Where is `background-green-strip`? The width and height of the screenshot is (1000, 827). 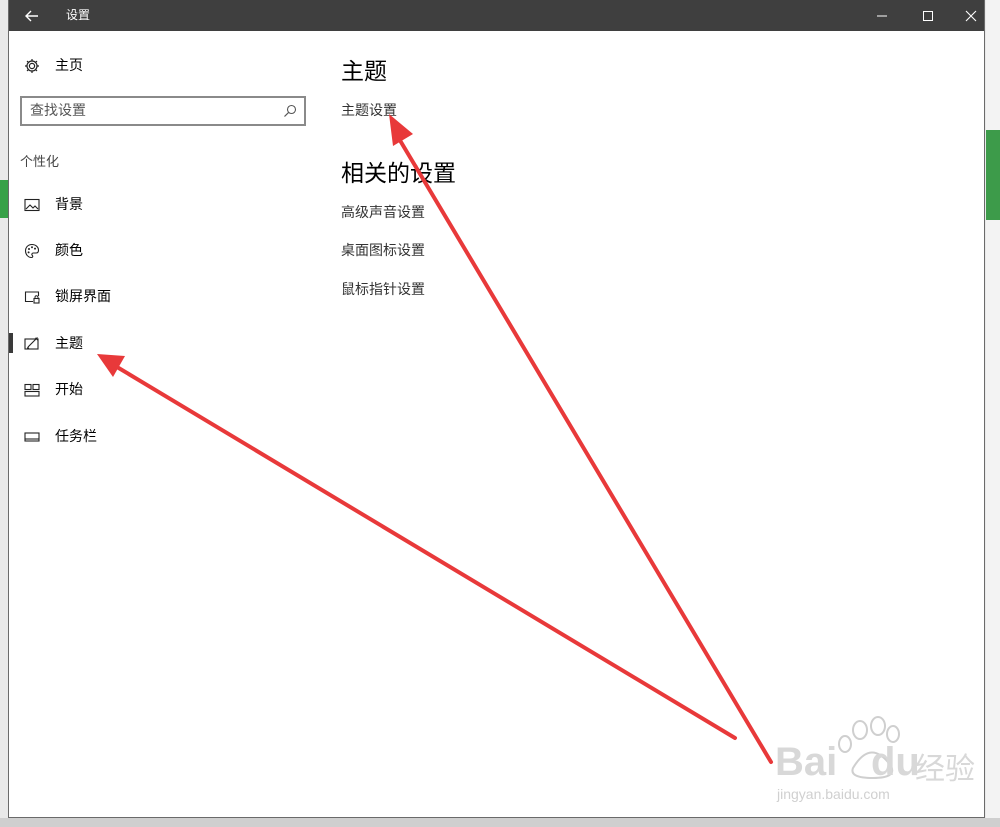
background-green-strip is located at coordinates (993, 175).